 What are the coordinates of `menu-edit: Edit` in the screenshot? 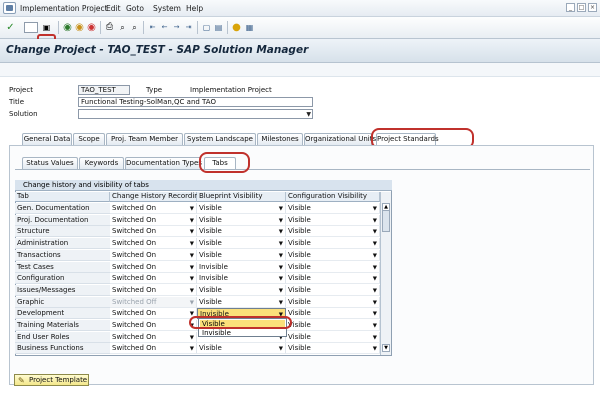 It's located at (113, 8).